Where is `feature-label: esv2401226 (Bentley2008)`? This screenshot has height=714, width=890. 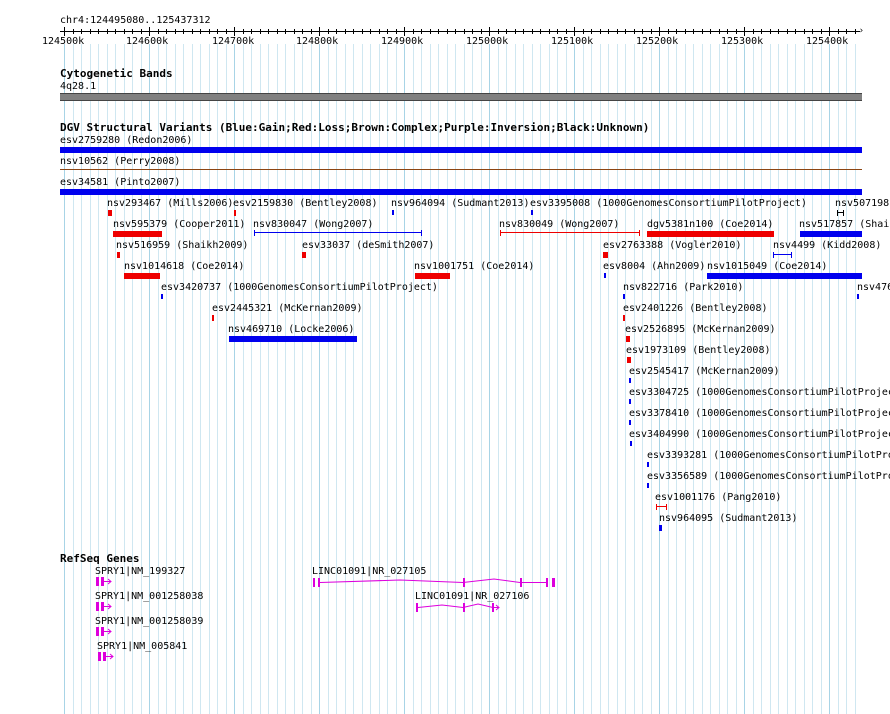
feature-label: esv2401226 (Bentley2008) is located at coordinates (695, 308).